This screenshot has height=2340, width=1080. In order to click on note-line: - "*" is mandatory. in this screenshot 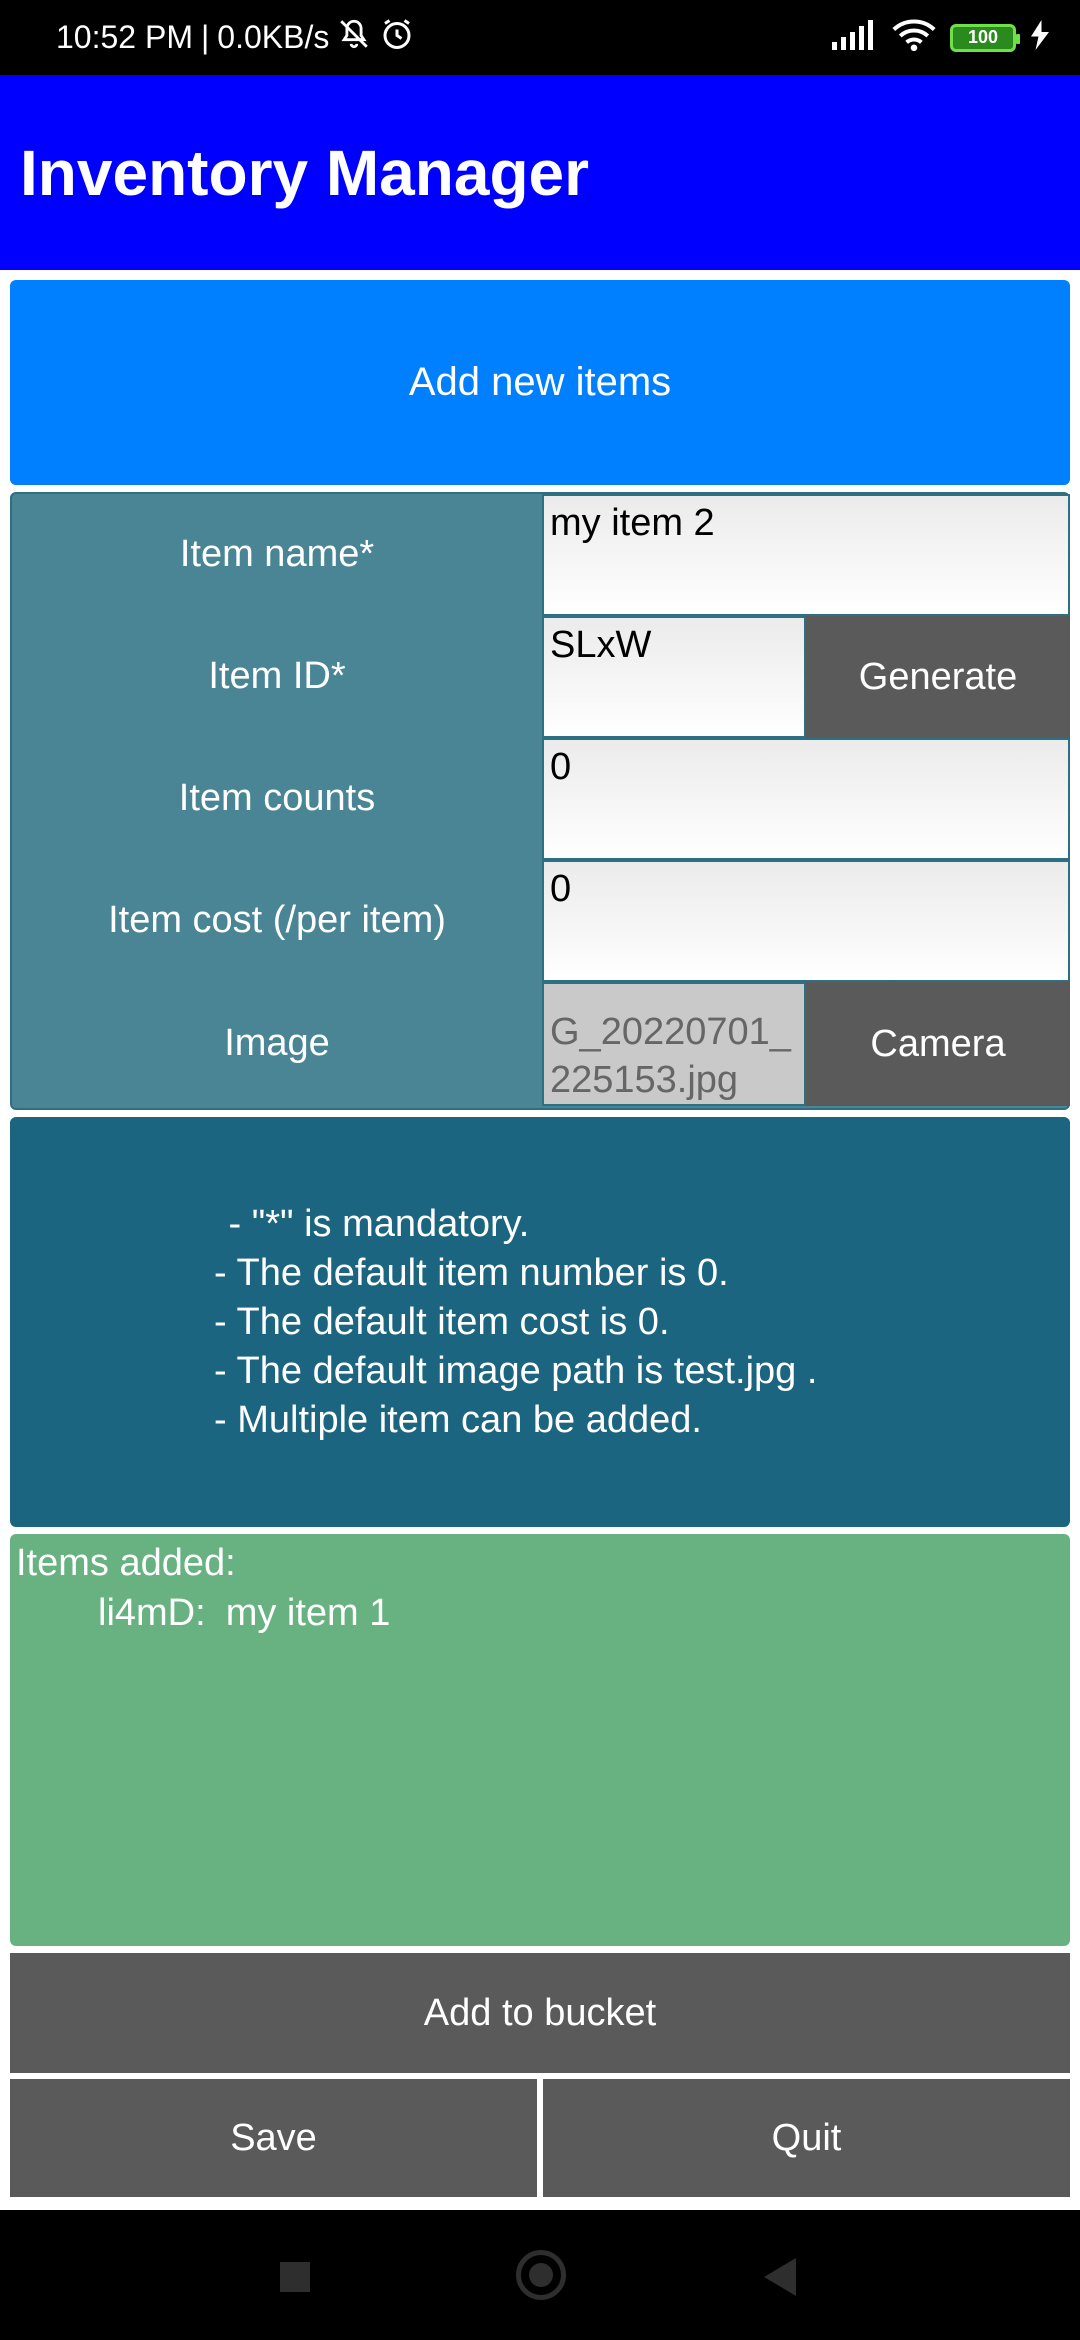, I will do `click(374, 1224)`.